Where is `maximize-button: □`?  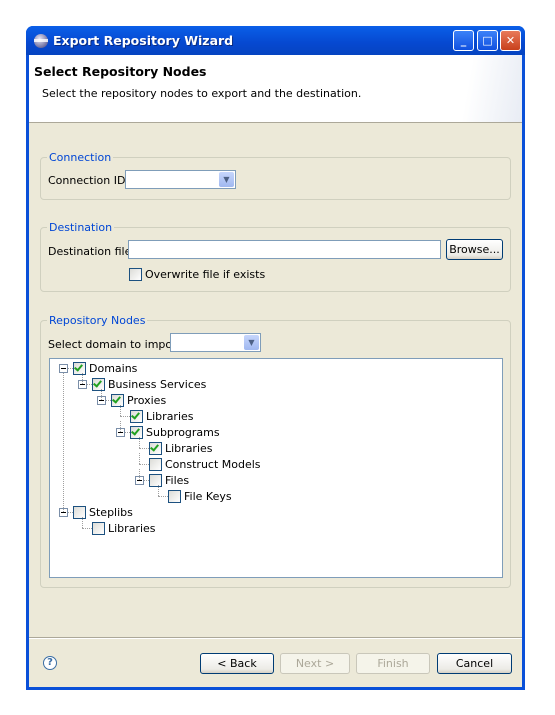 maximize-button: □ is located at coordinates (487, 40).